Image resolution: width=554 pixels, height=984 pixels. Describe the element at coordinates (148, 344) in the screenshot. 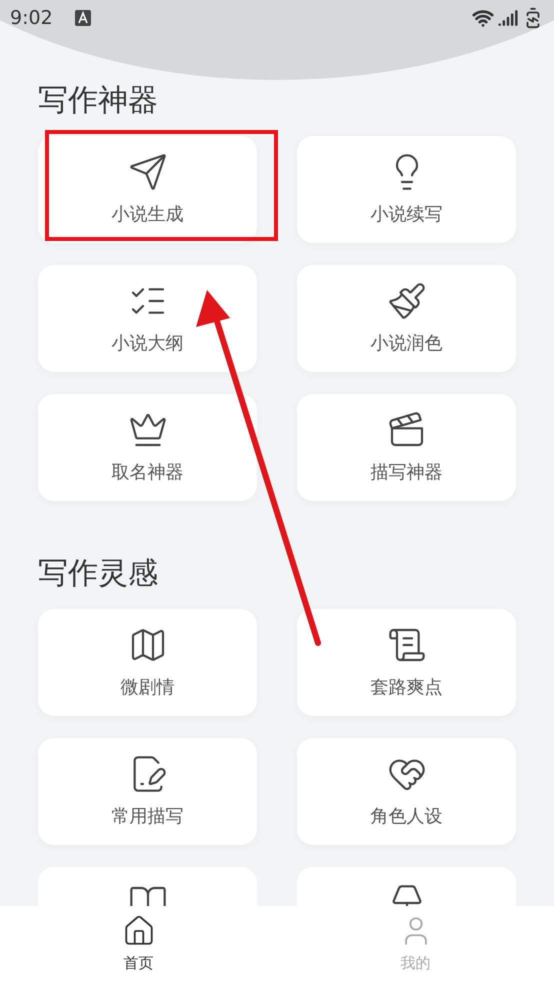

I see `tool-label: 小说大纲` at that location.